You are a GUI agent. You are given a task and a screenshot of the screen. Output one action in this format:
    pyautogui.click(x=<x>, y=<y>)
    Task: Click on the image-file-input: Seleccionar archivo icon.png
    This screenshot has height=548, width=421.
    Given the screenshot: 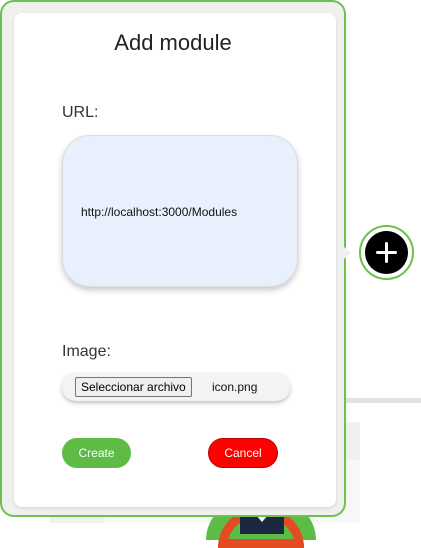 What is the action you would take?
    pyautogui.click(x=176, y=387)
    